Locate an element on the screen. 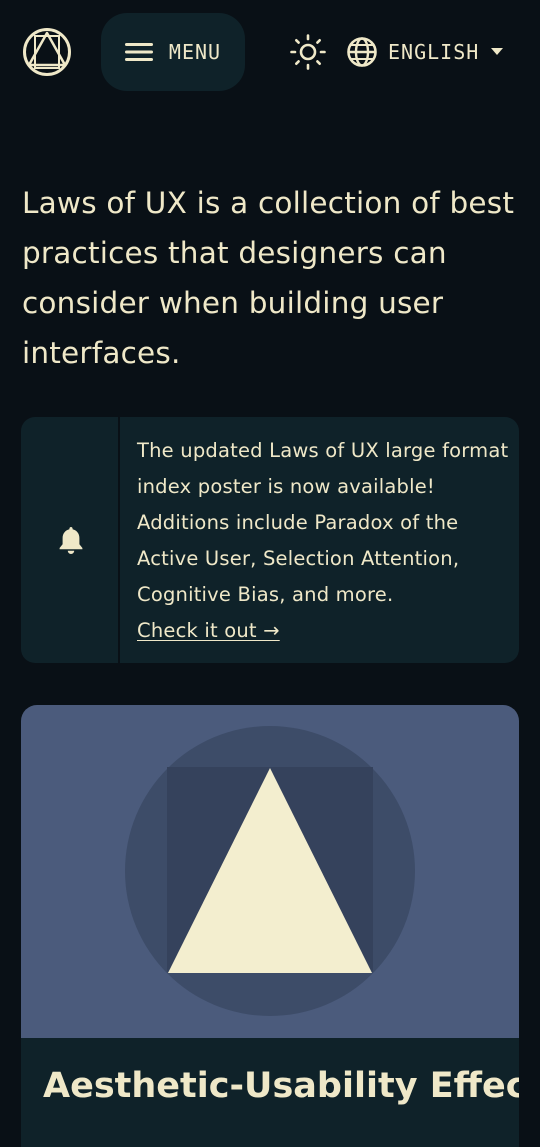  language-selector: ENGLISH is located at coordinates (425, 52).